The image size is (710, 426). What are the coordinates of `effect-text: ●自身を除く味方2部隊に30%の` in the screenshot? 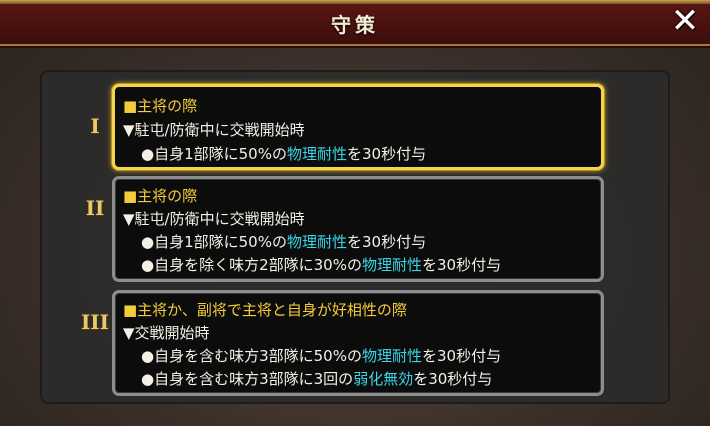 It's located at (251, 265).